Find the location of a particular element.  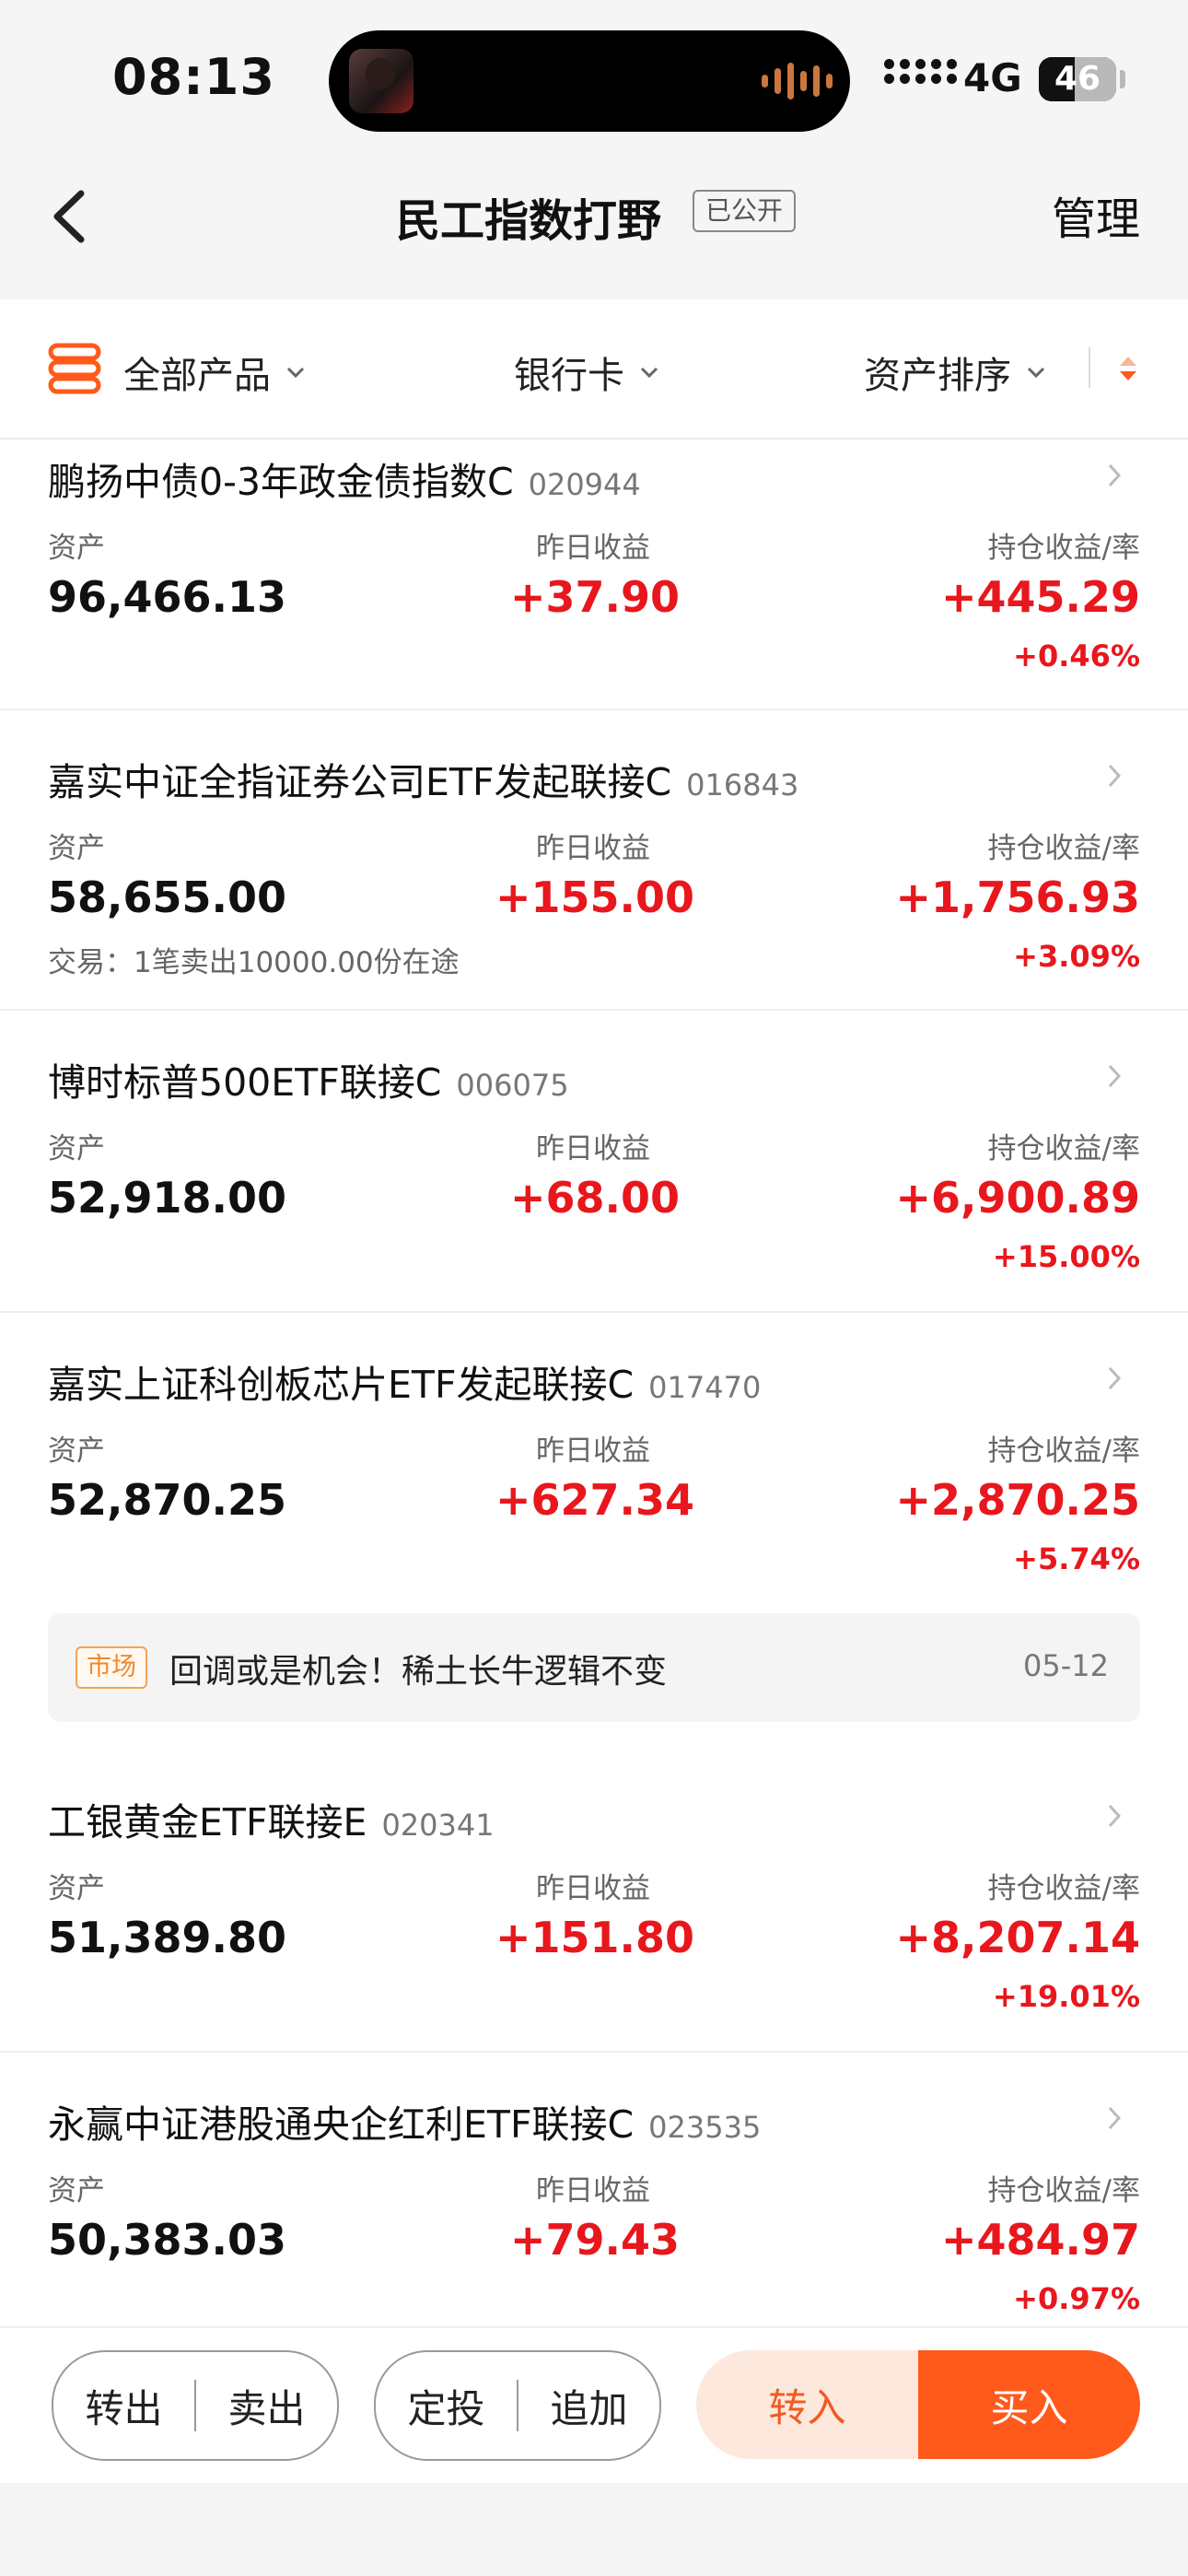

yesterday-value: +155.00 is located at coordinates (595, 897).